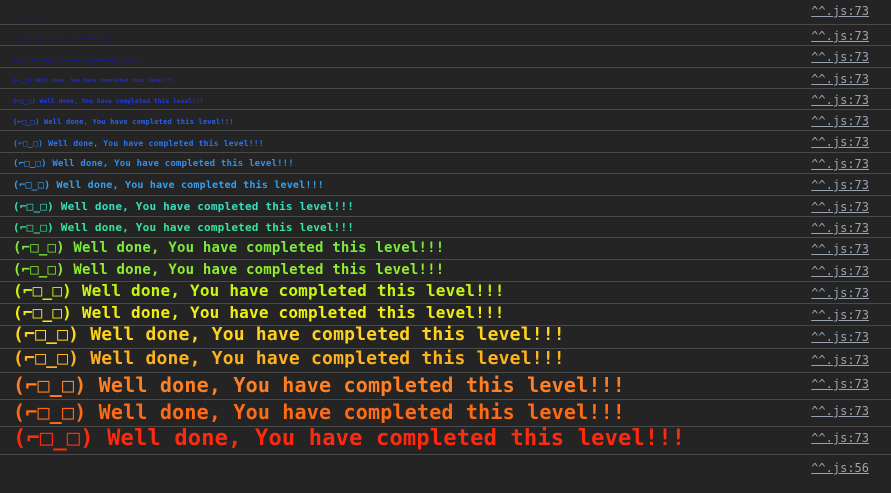  What do you see at coordinates (445, 470) in the screenshot?
I see `console-log-row: ^^.js:56` at bounding box center [445, 470].